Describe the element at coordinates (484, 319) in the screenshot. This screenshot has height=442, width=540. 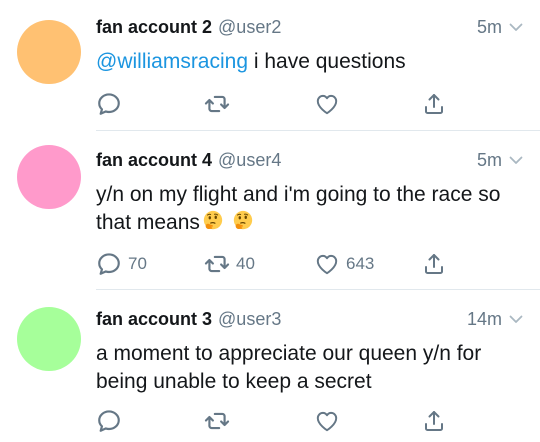
I see `timestamp: 14m` at that location.